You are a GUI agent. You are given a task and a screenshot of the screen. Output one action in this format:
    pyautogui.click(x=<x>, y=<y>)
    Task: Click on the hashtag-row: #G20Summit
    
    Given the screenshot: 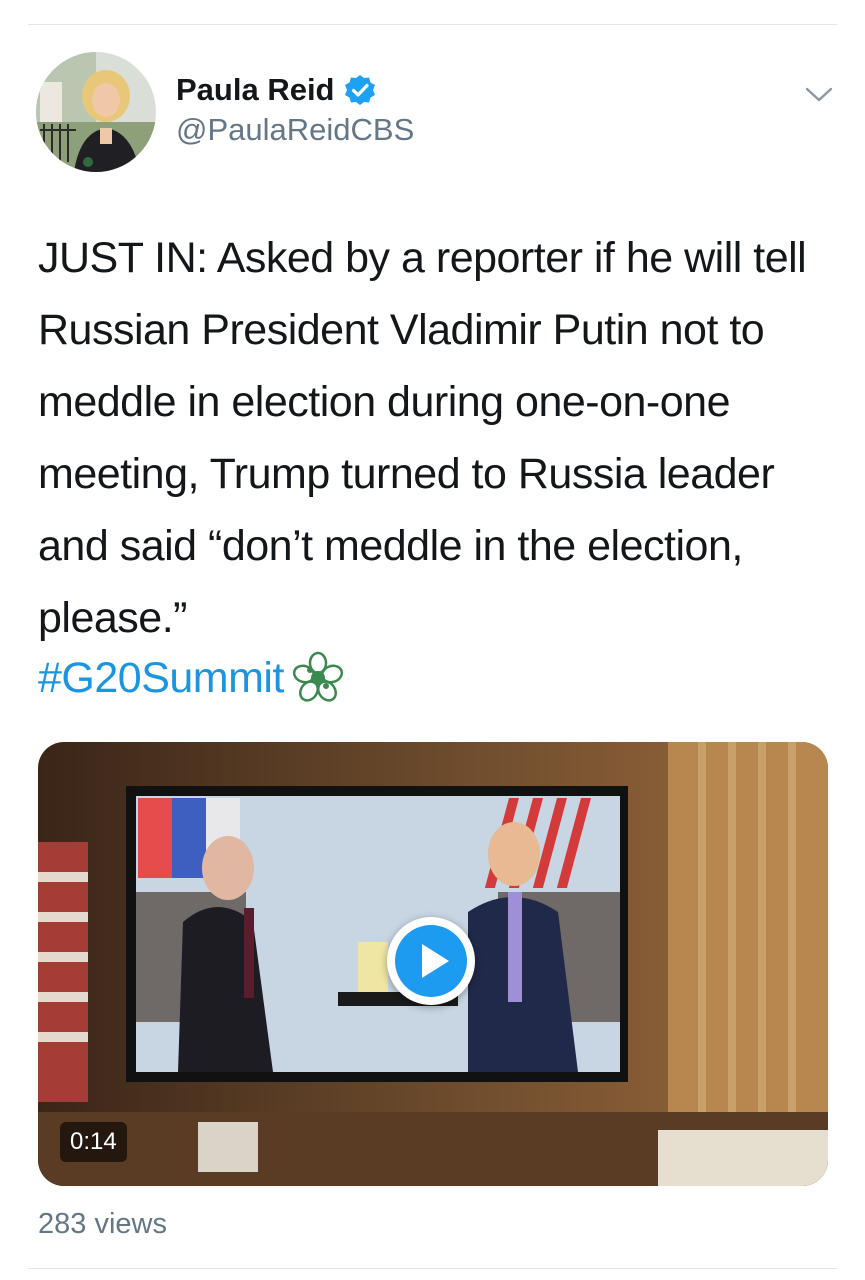 What is the action you would take?
    pyautogui.click(x=192, y=678)
    